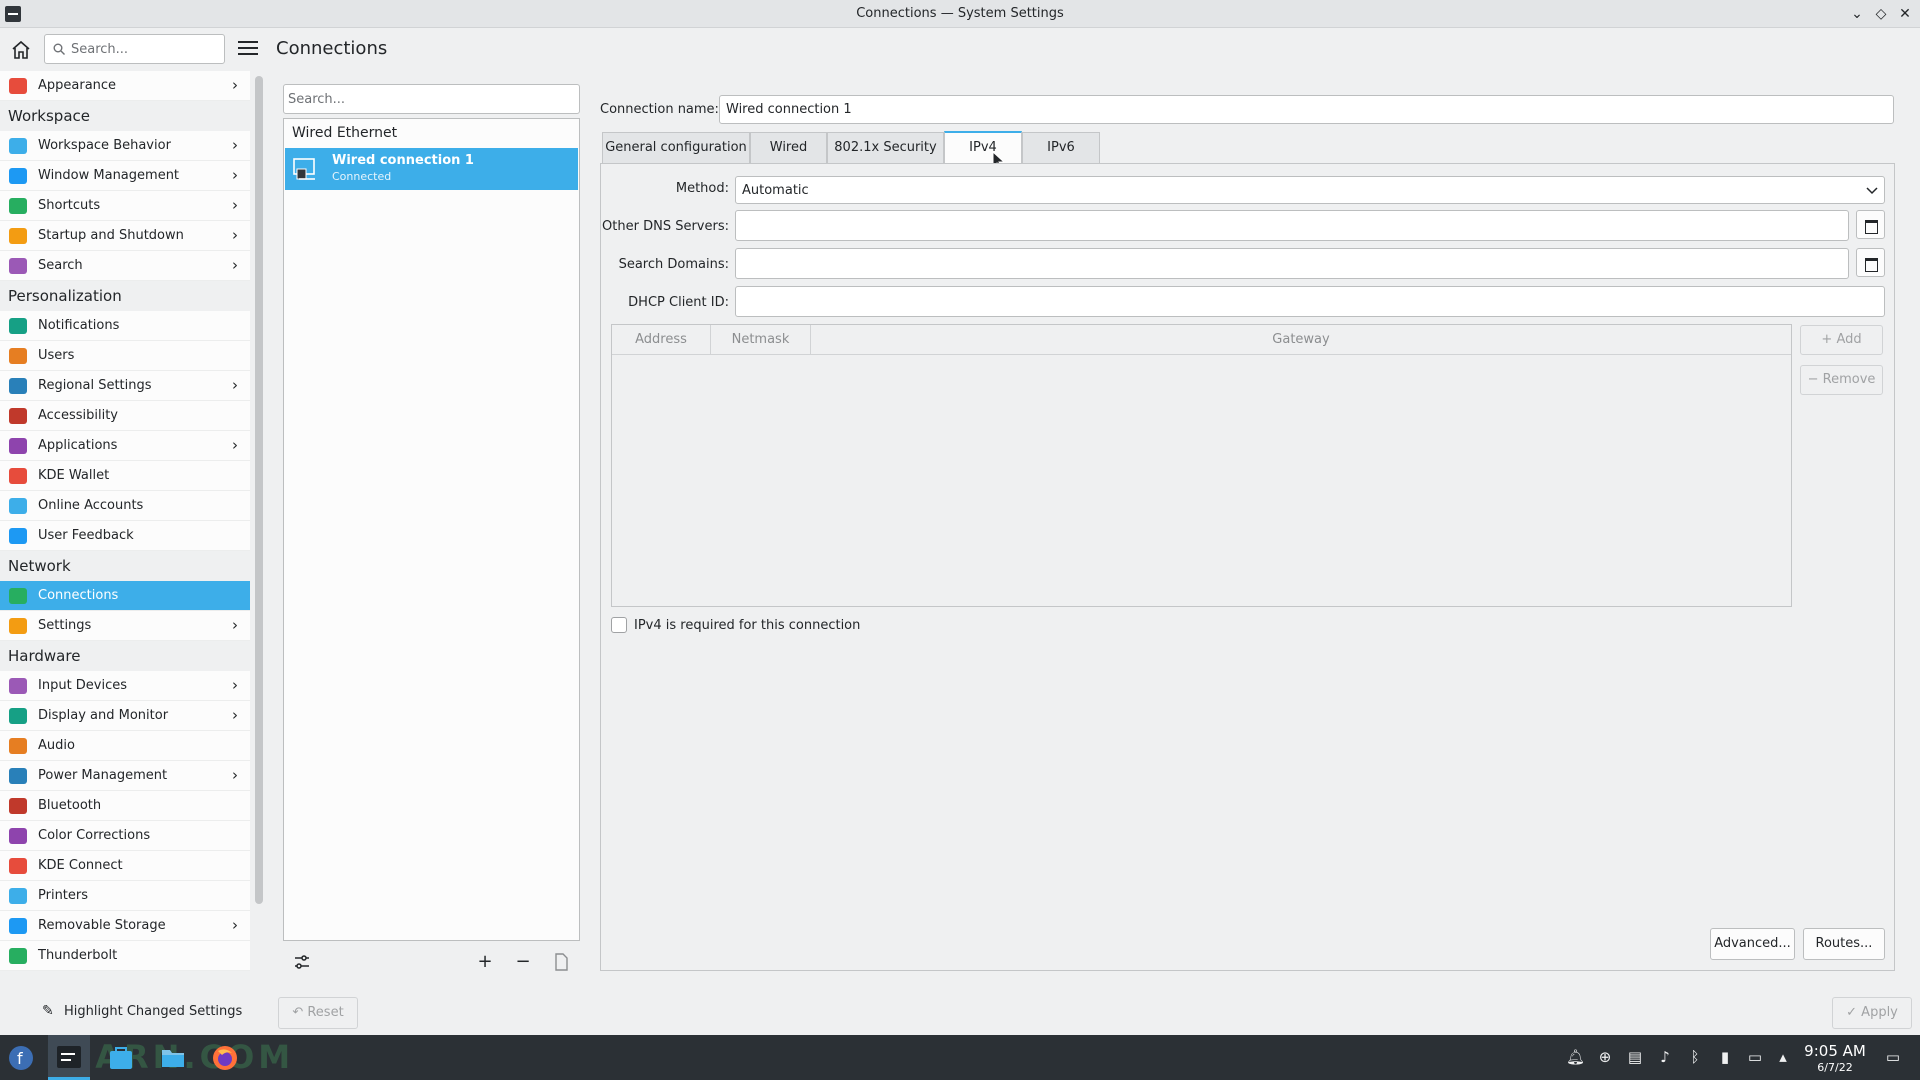 This screenshot has height=1080, width=1920. What do you see at coordinates (619, 625) in the screenshot?
I see `ipv4-required-checkbox` at bounding box center [619, 625].